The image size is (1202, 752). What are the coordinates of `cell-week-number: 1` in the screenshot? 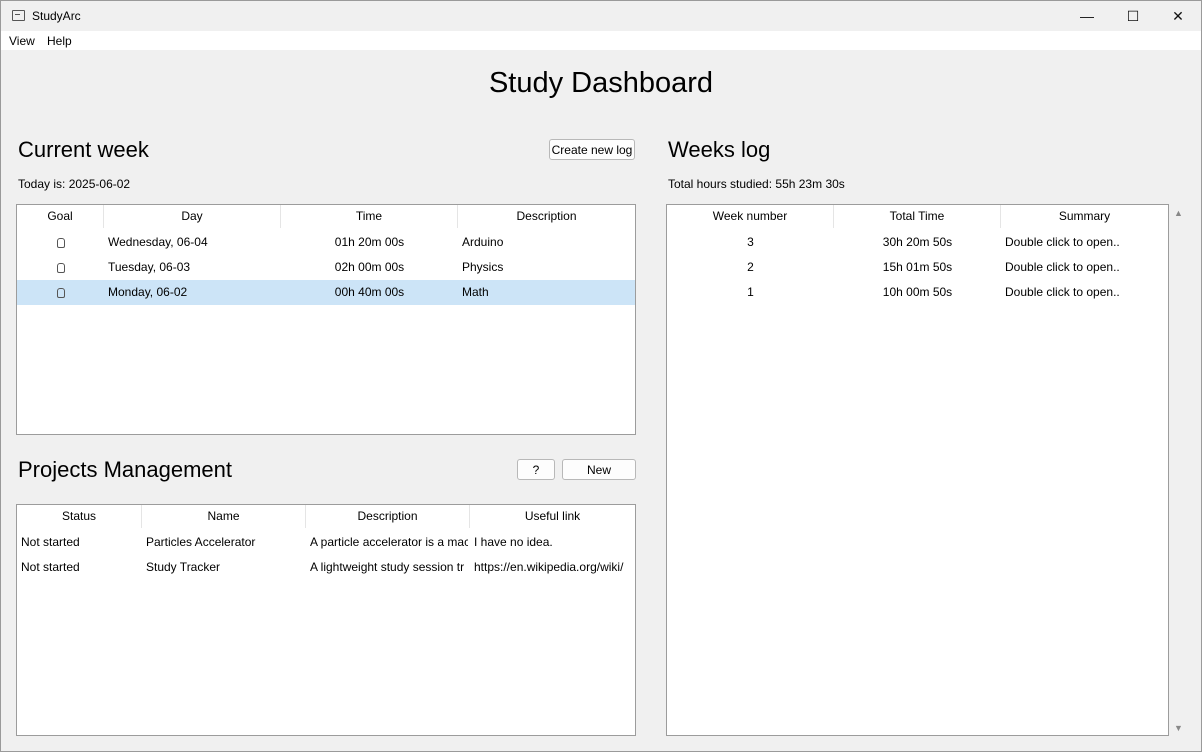 It's located at (750, 292).